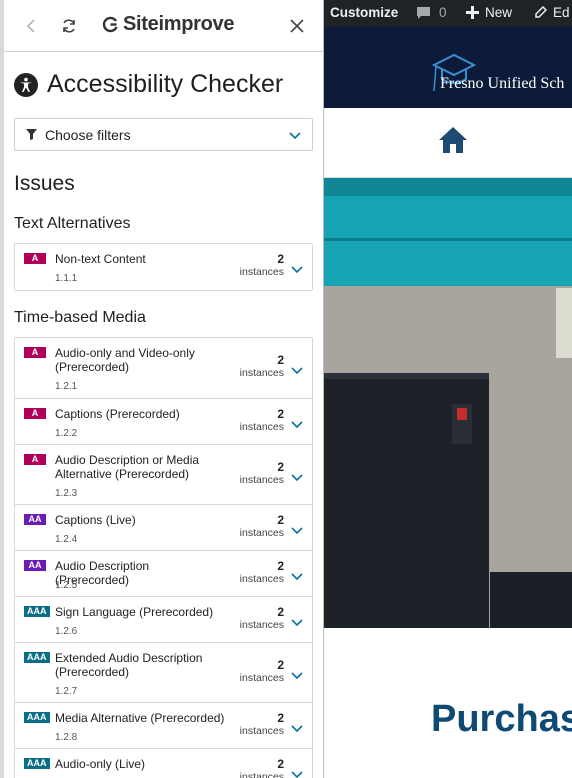  Describe the element at coordinates (453, 140) in the screenshot. I see `home-icon` at that location.